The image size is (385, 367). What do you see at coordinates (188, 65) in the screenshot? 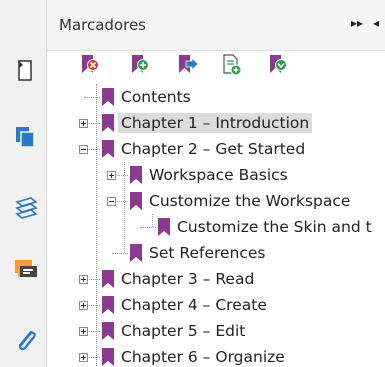
I see `move-bookmark-icon` at bounding box center [188, 65].